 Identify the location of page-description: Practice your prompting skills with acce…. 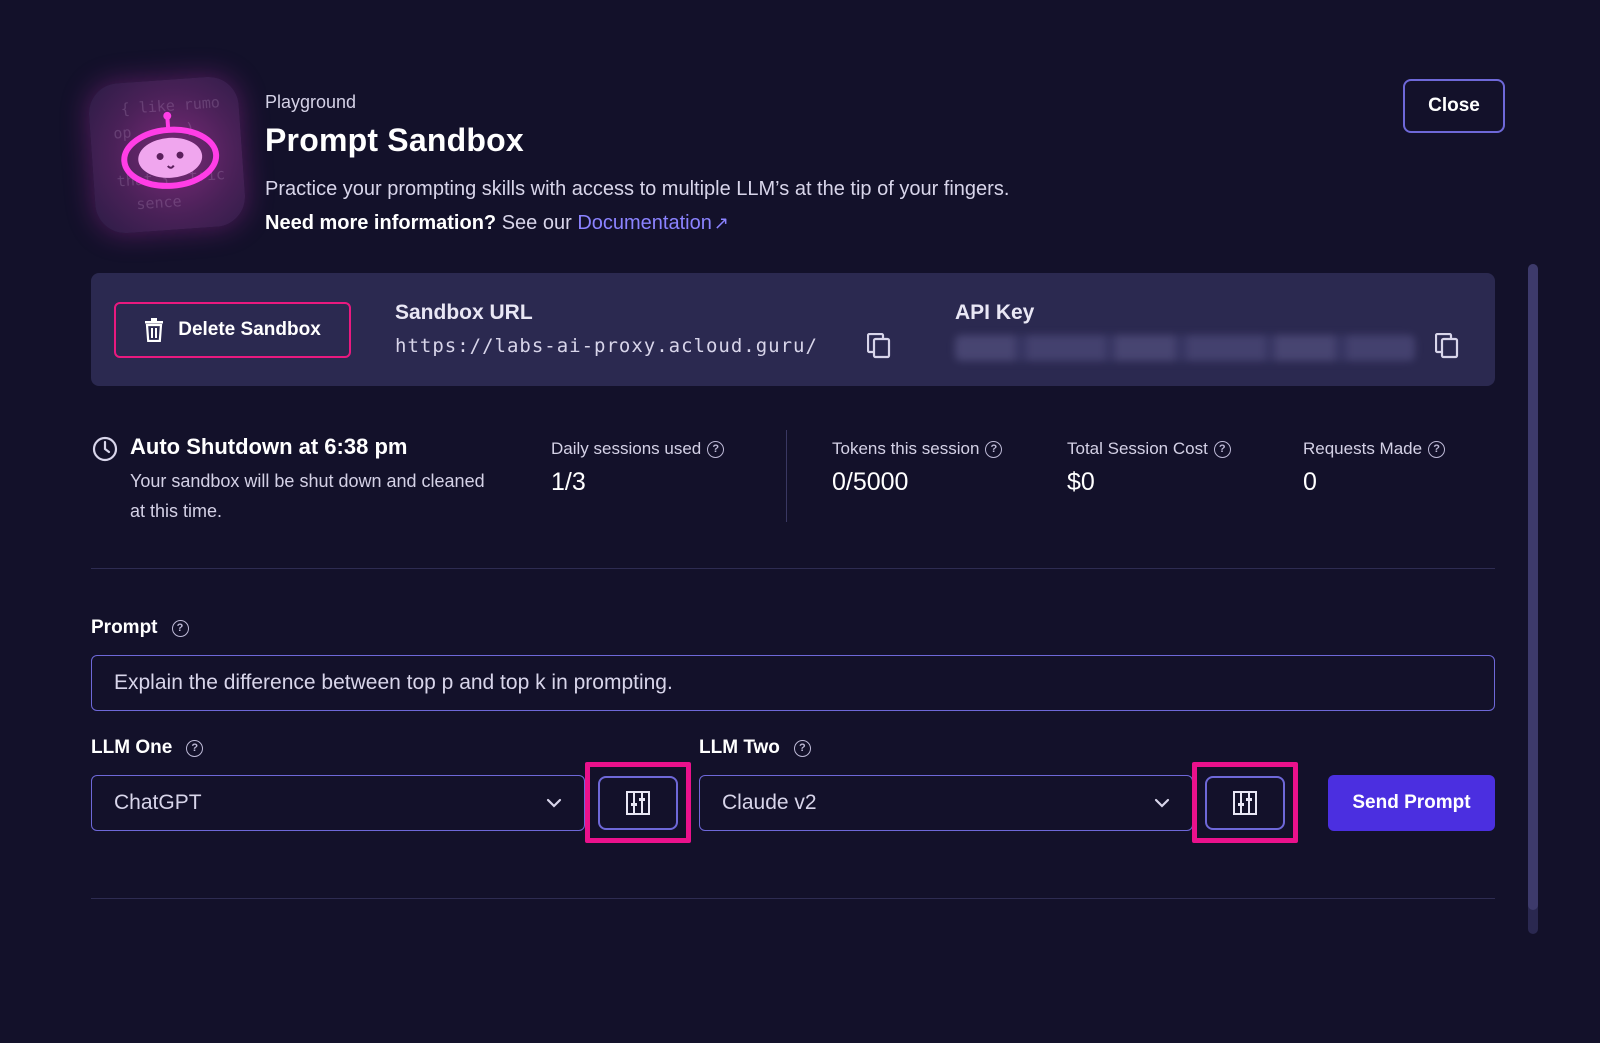
(637, 189).